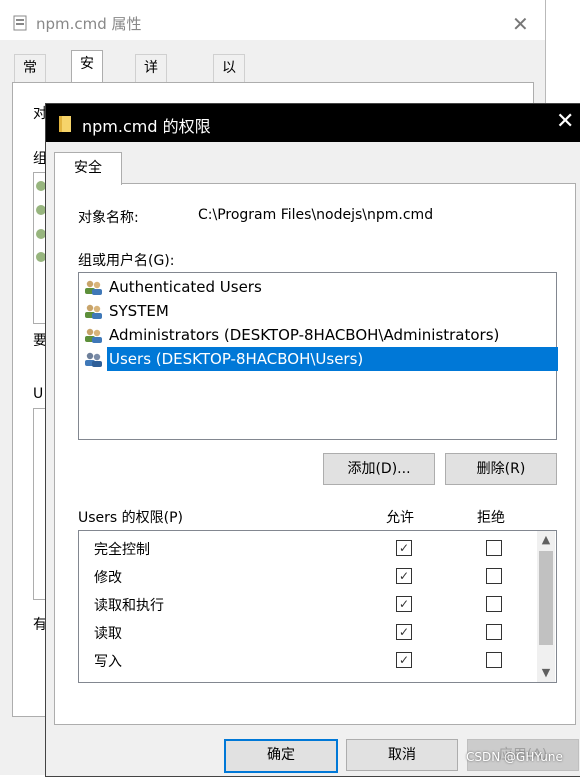 The width and height of the screenshot is (580, 777). I want to click on permission-name: 写入, so click(108, 662).